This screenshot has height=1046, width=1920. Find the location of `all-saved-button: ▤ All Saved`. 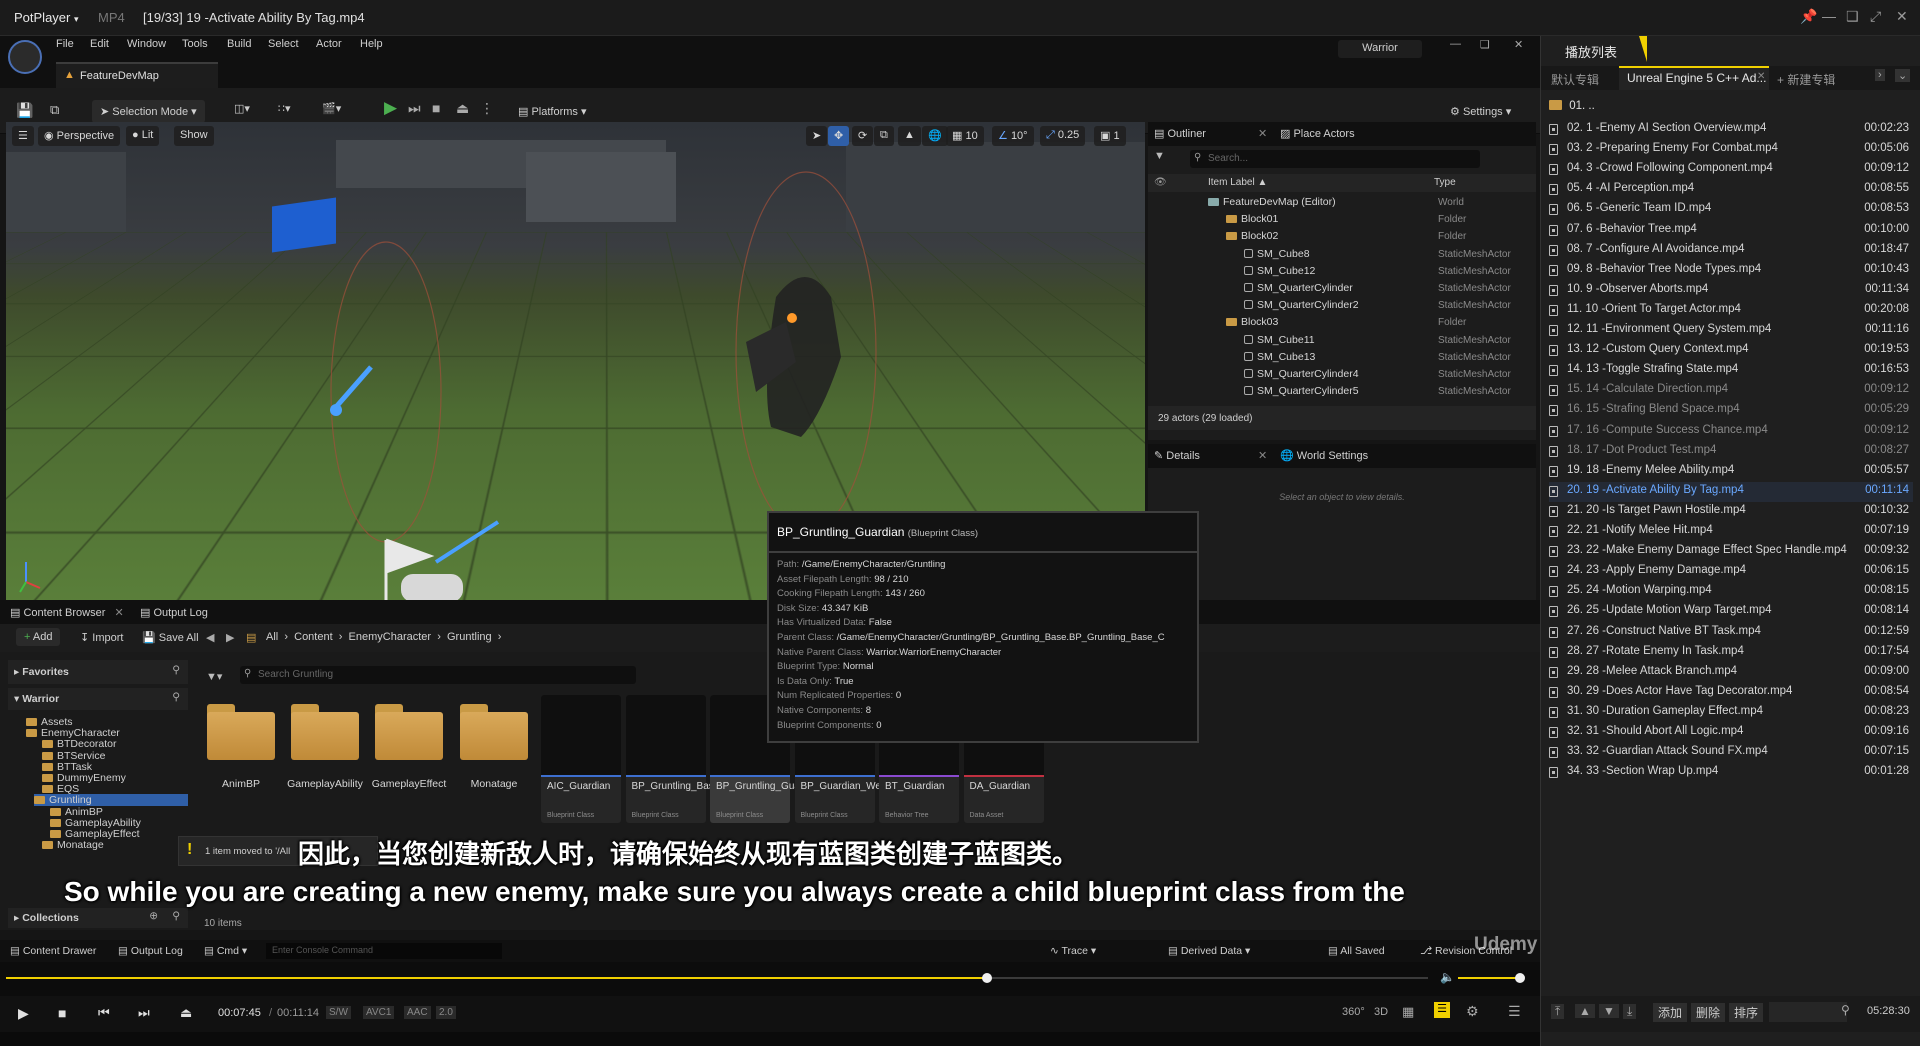

all-saved-button: ▤ All Saved is located at coordinates (1356, 951).